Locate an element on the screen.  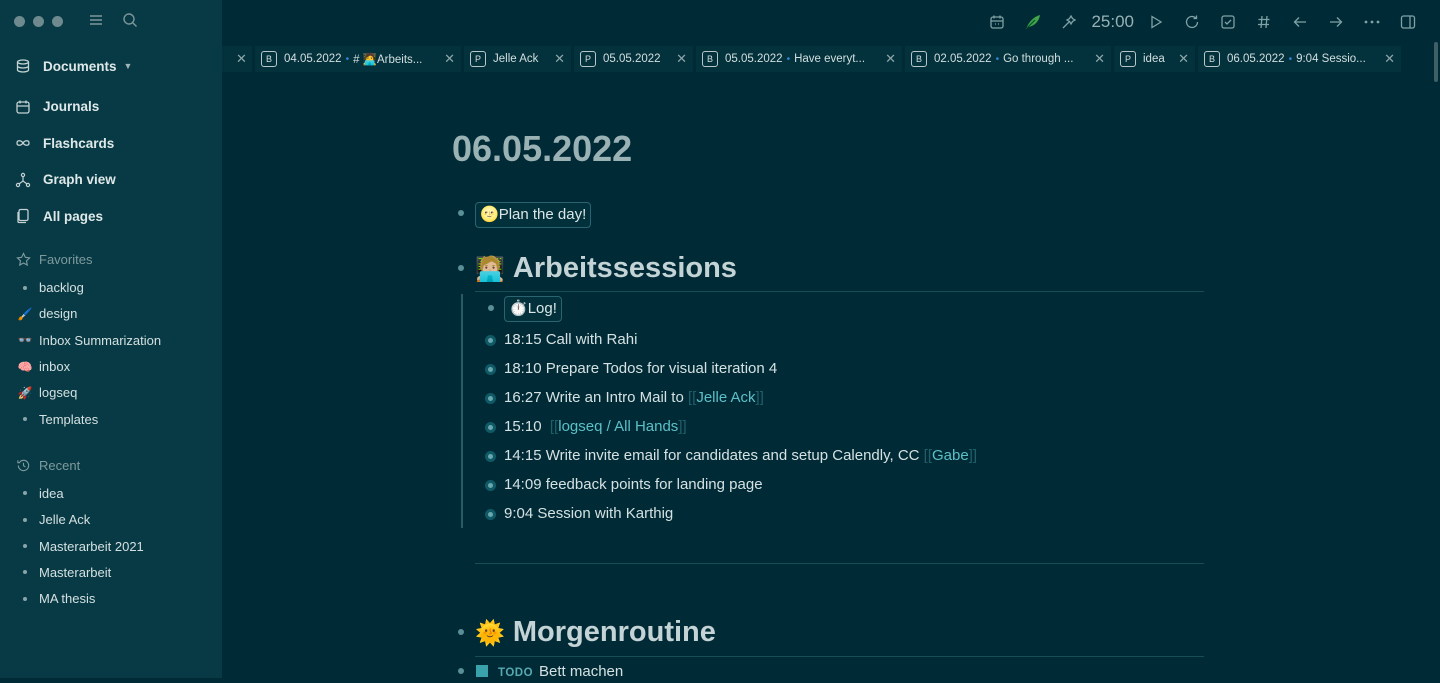
favorite-item: 🧠 inbox is located at coordinates (111, 366).